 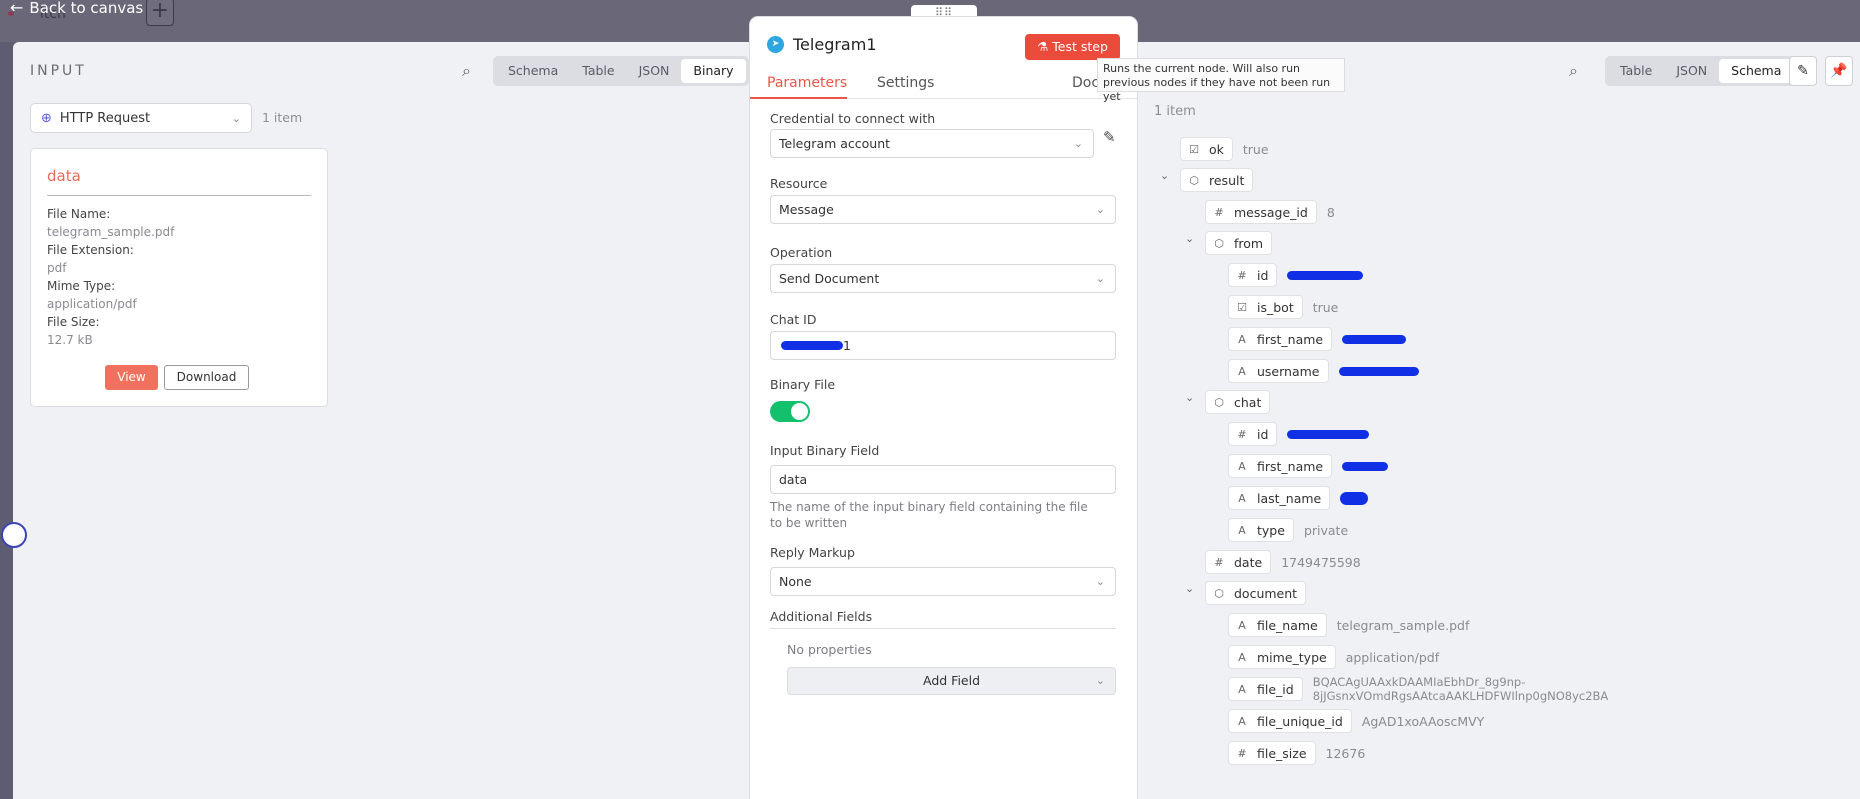 What do you see at coordinates (1330, 212) in the screenshot?
I see `schema-value: 8` at bounding box center [1330, 212].